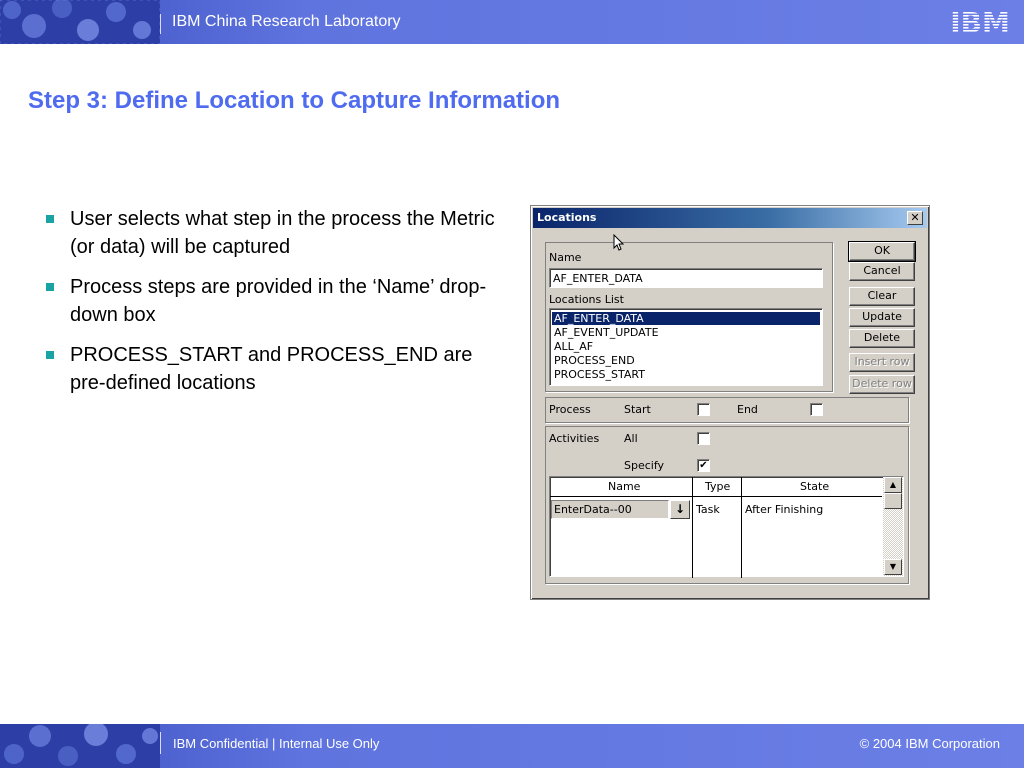 This screenshot has height=768, width=1024. Describe the element at coordinates (574, 438) in the screenshot. I see `activities-label: Activities` at that location.